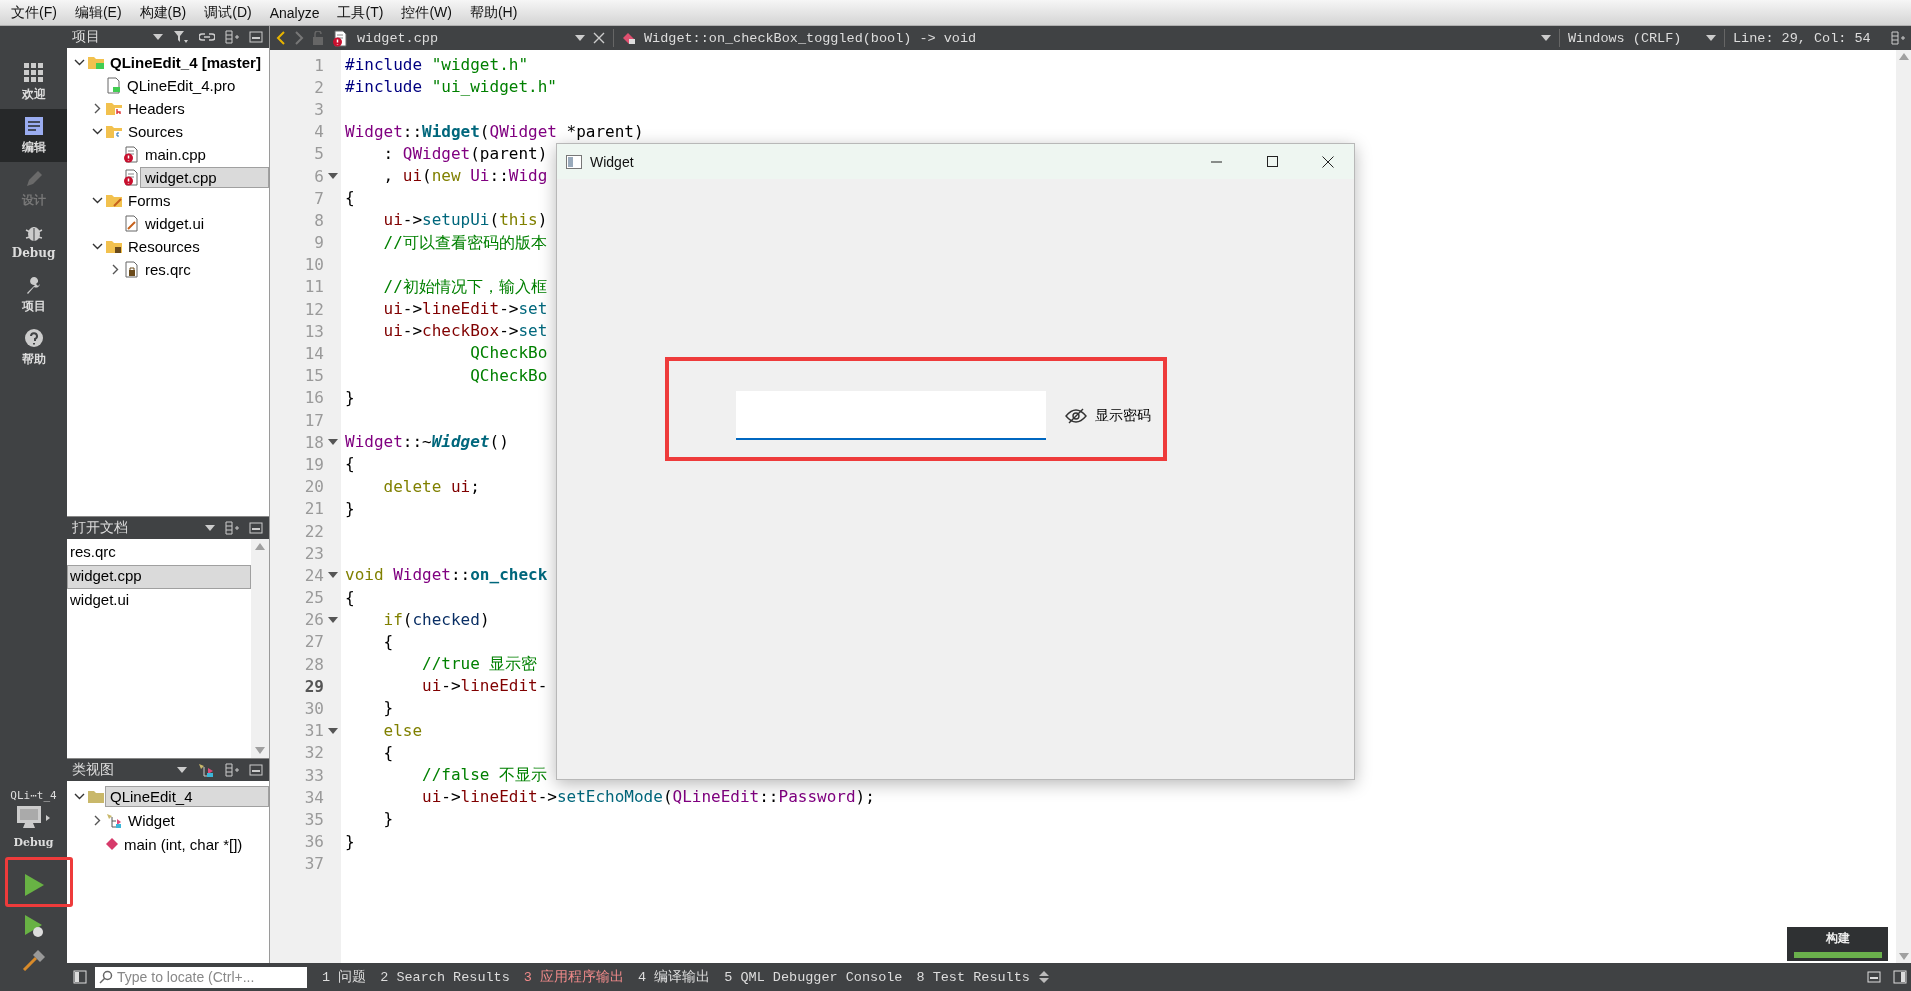 This screenshot has height=991, width=1911. What do you see at coordinates (313, 598) in the screenshot?
I see `line-number: 25` at bounding box center [313, 598].